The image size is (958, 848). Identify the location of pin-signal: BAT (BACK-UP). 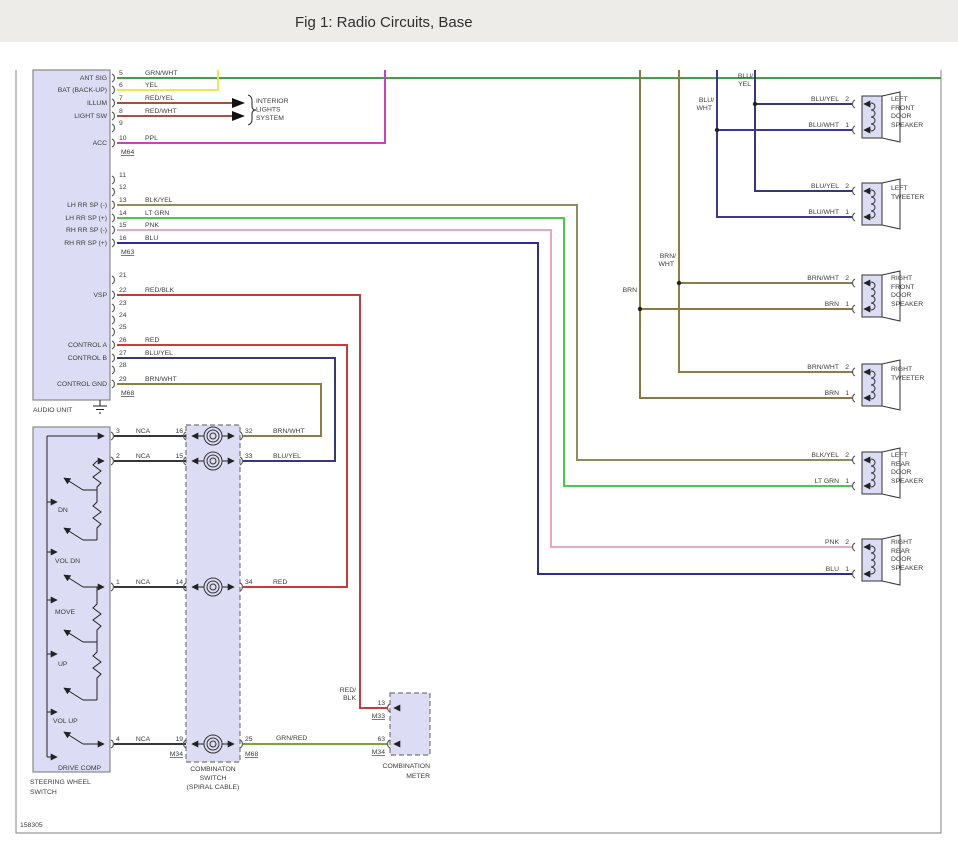
(82, 90).